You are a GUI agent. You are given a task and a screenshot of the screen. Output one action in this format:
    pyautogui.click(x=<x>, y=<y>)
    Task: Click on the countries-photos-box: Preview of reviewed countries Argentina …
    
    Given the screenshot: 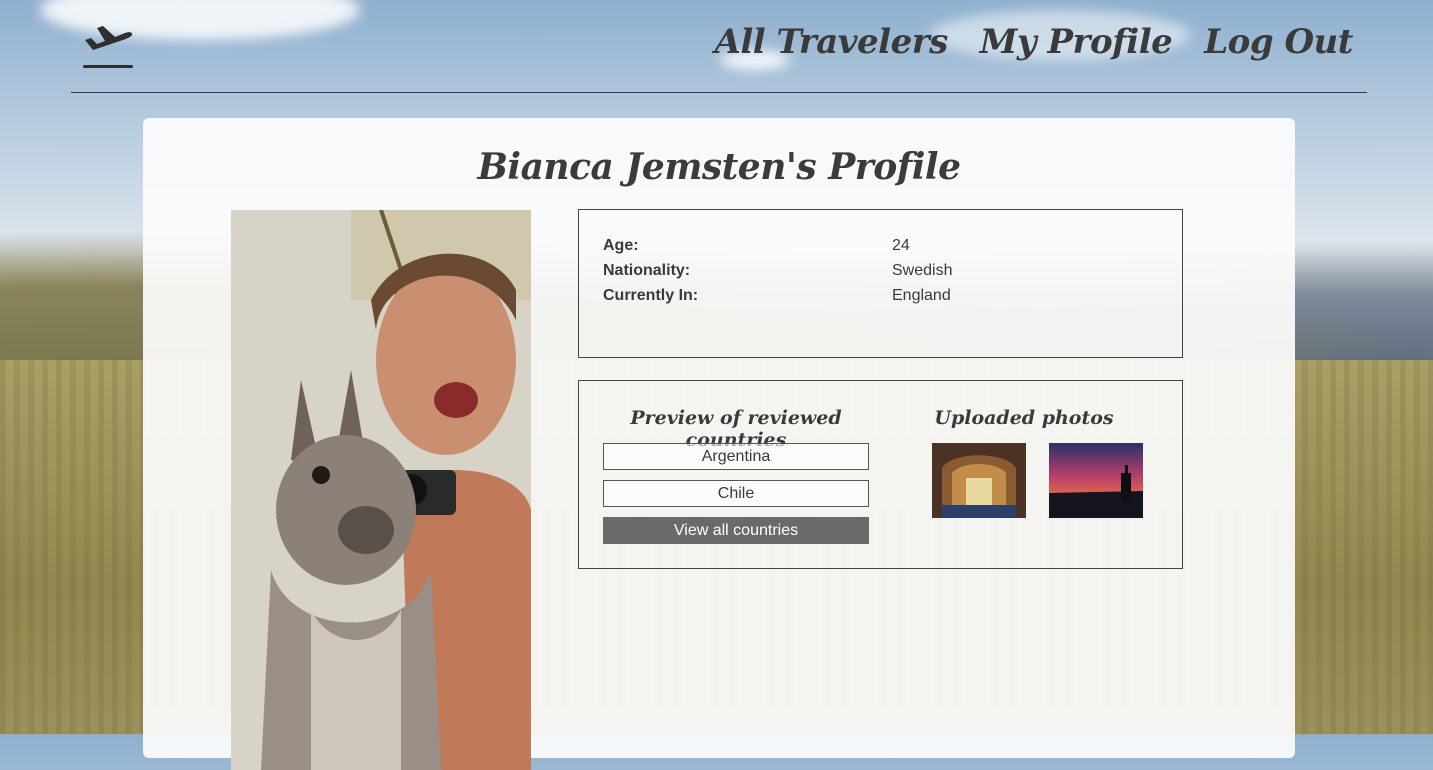 What is the action you would take?
    pyautogui.click(x=880, y=474)
    